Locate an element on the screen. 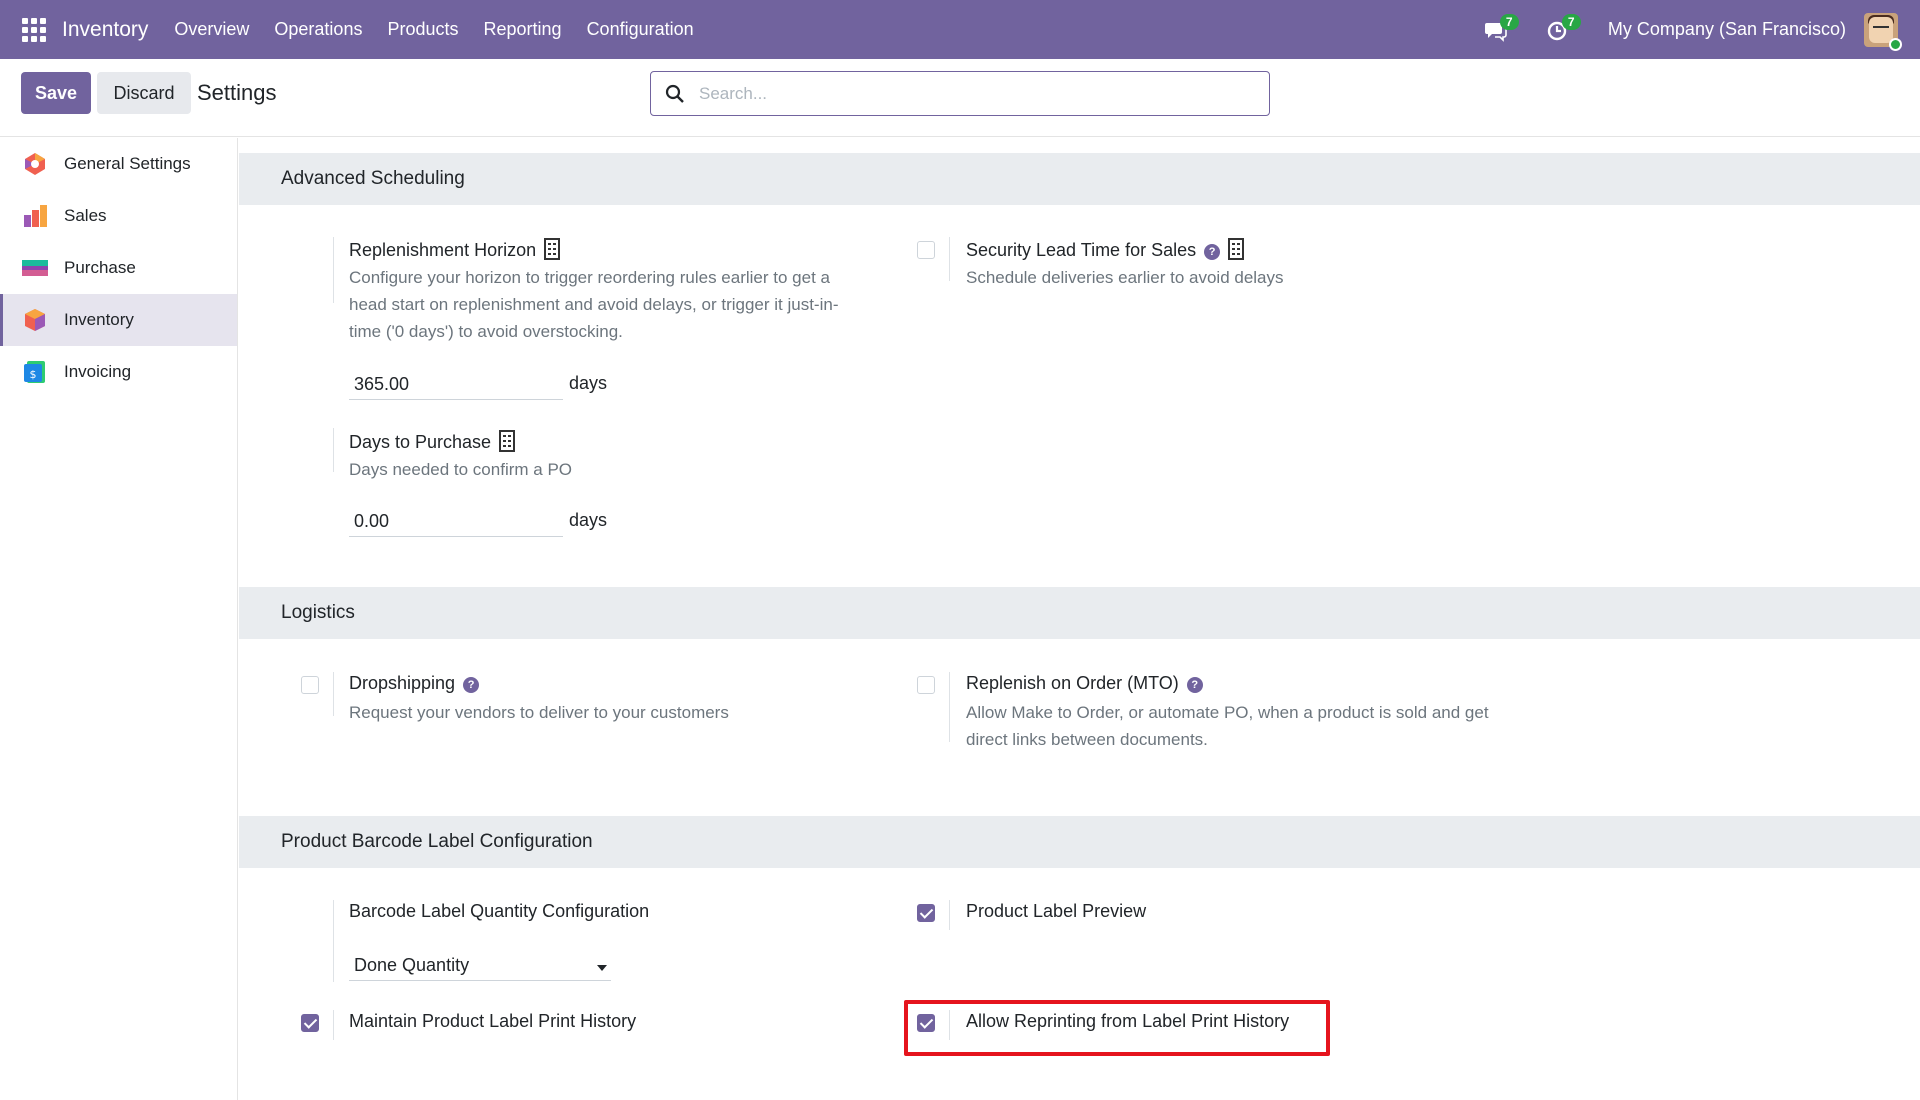  product-label-preview-checkbox is located at coordinates (926, 913).